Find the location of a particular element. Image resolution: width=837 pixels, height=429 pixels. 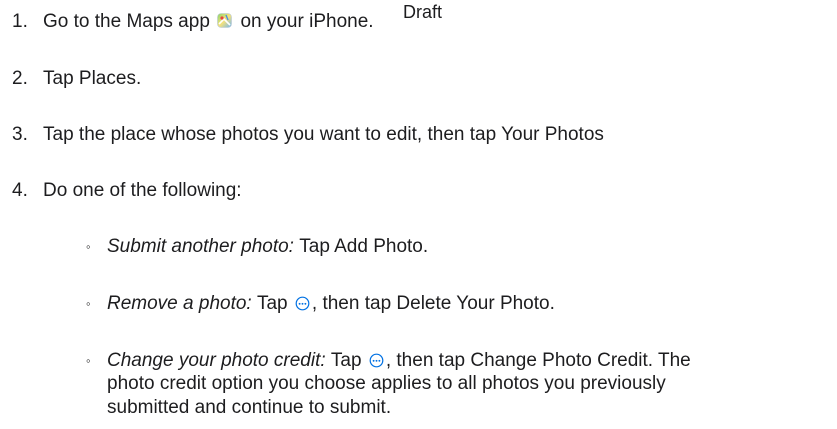

step-text-after: on your iPhone. is located at coordinates (304, 21).